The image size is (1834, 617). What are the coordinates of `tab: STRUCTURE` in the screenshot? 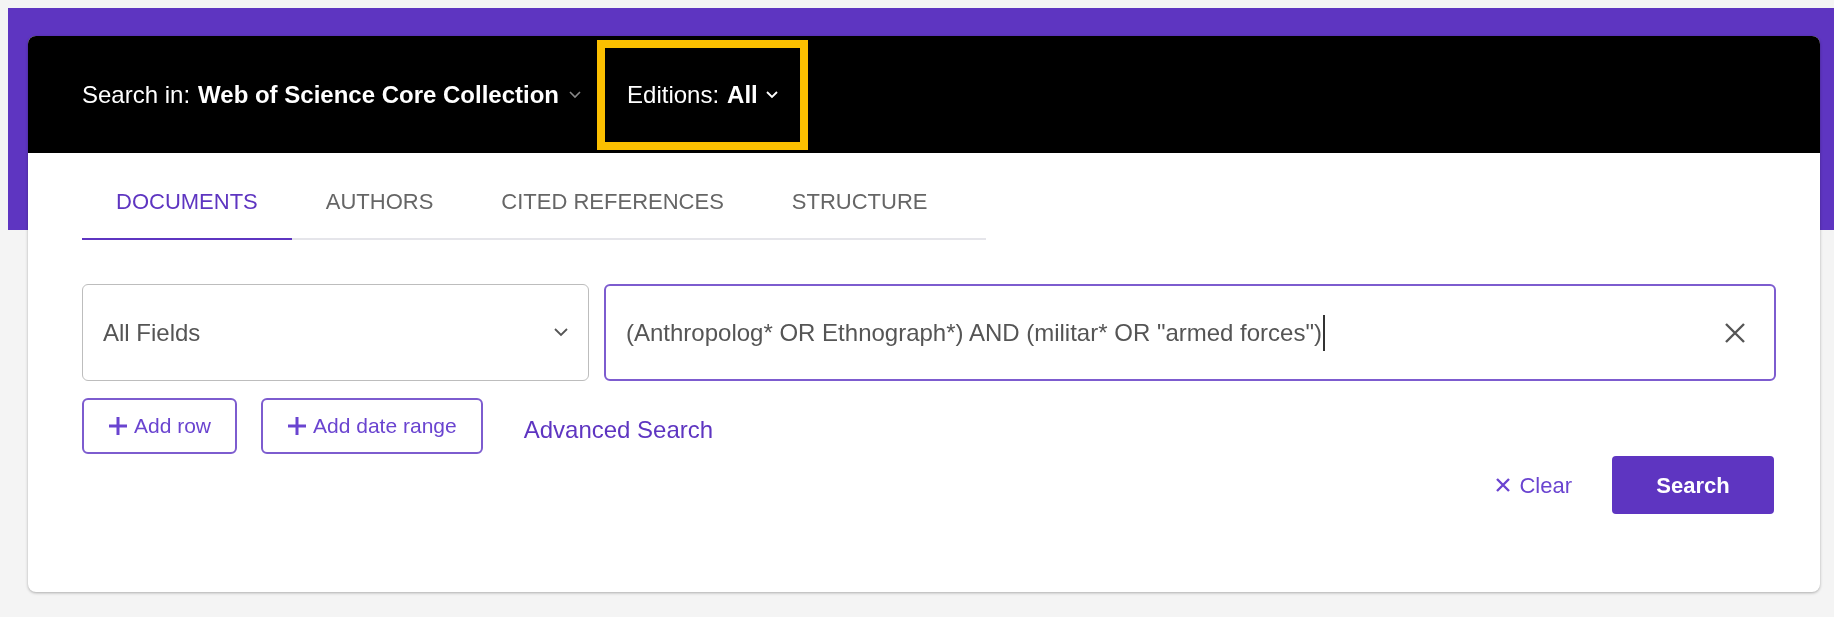 It's located at (859, 202).